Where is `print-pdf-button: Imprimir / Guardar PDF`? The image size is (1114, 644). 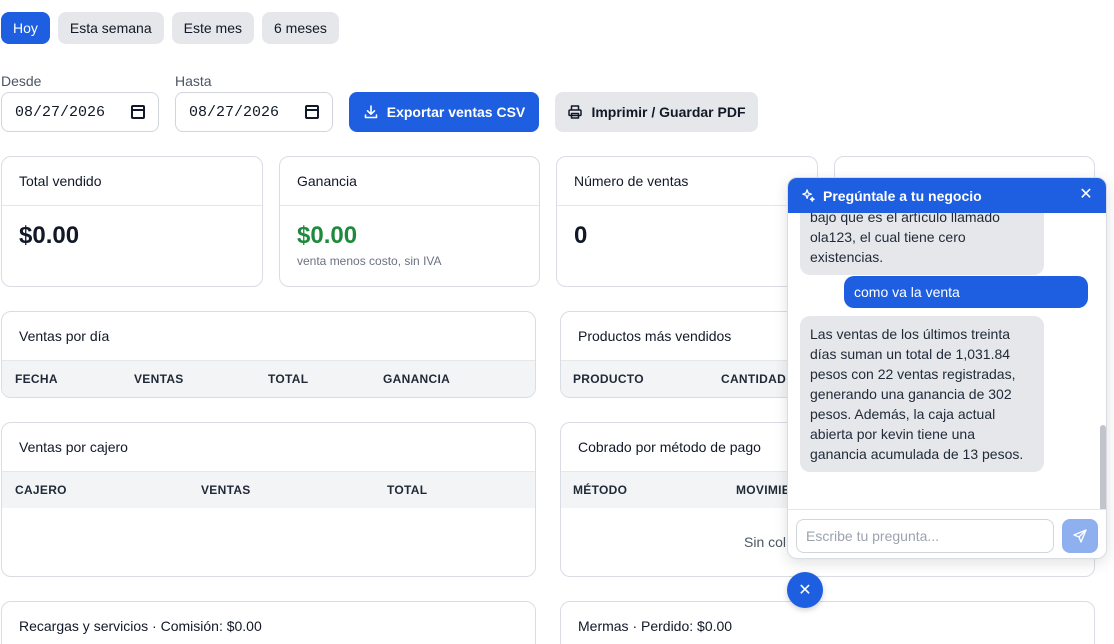
print-pdf-button: Imprimir / Guardar PDF is located at coordinates (656, 112).